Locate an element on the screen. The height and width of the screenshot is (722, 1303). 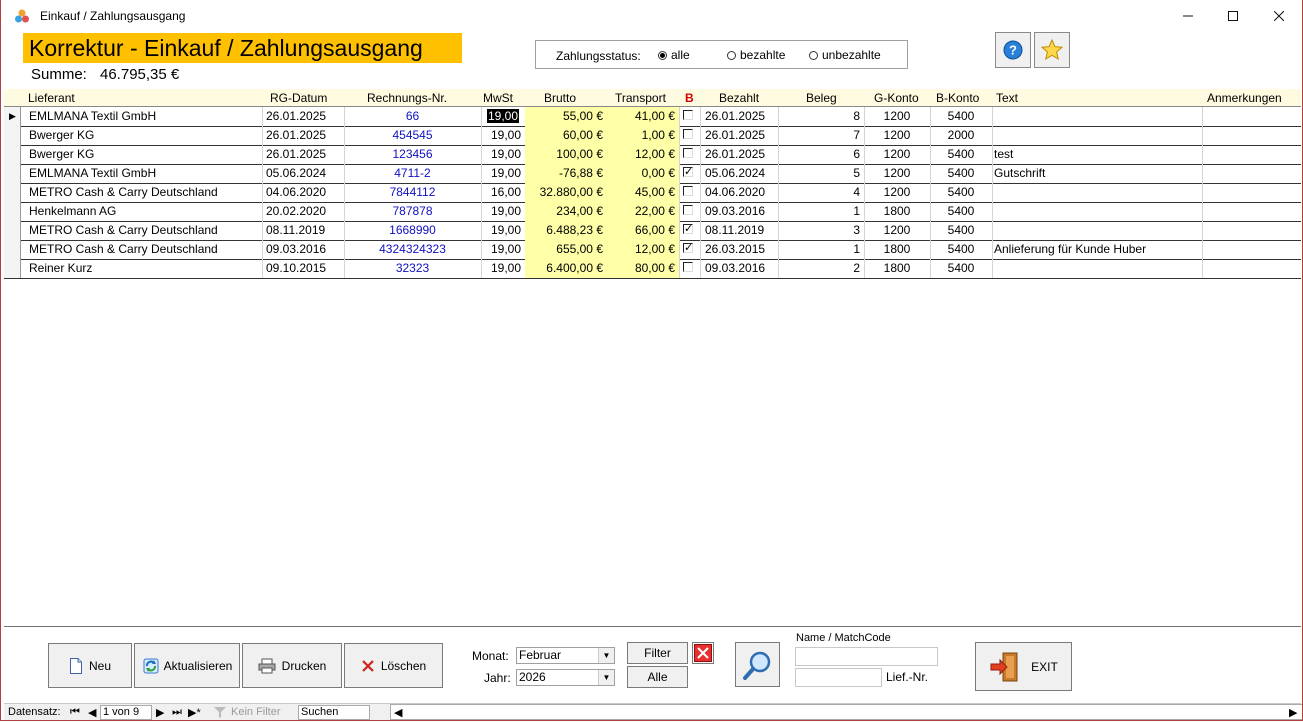
scroll-right-icon: ▶ is located at coordinates (1293, 712).